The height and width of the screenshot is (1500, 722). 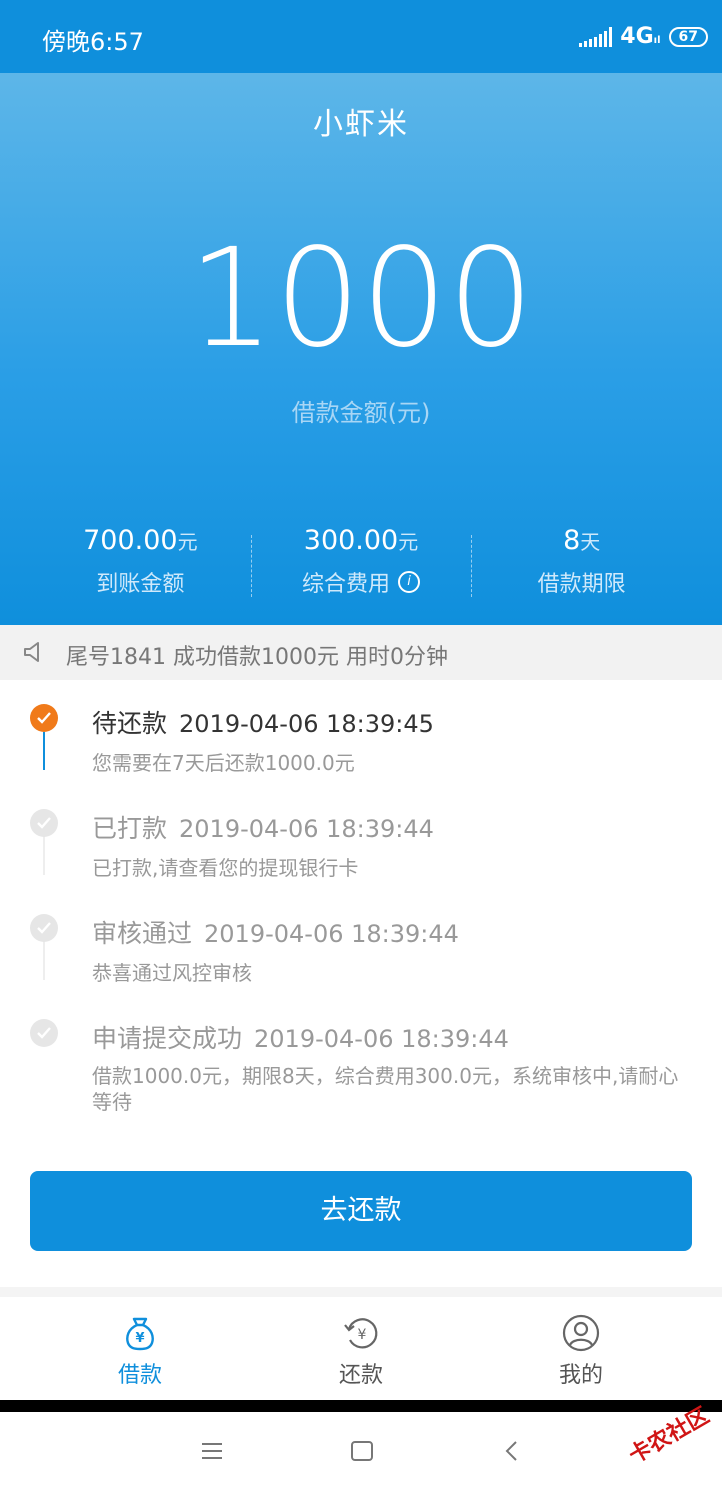 What do you see at coordinates (142, 933) in the screenshot?
I see `step-title: 审核通过` at bounding box center [142, 933].